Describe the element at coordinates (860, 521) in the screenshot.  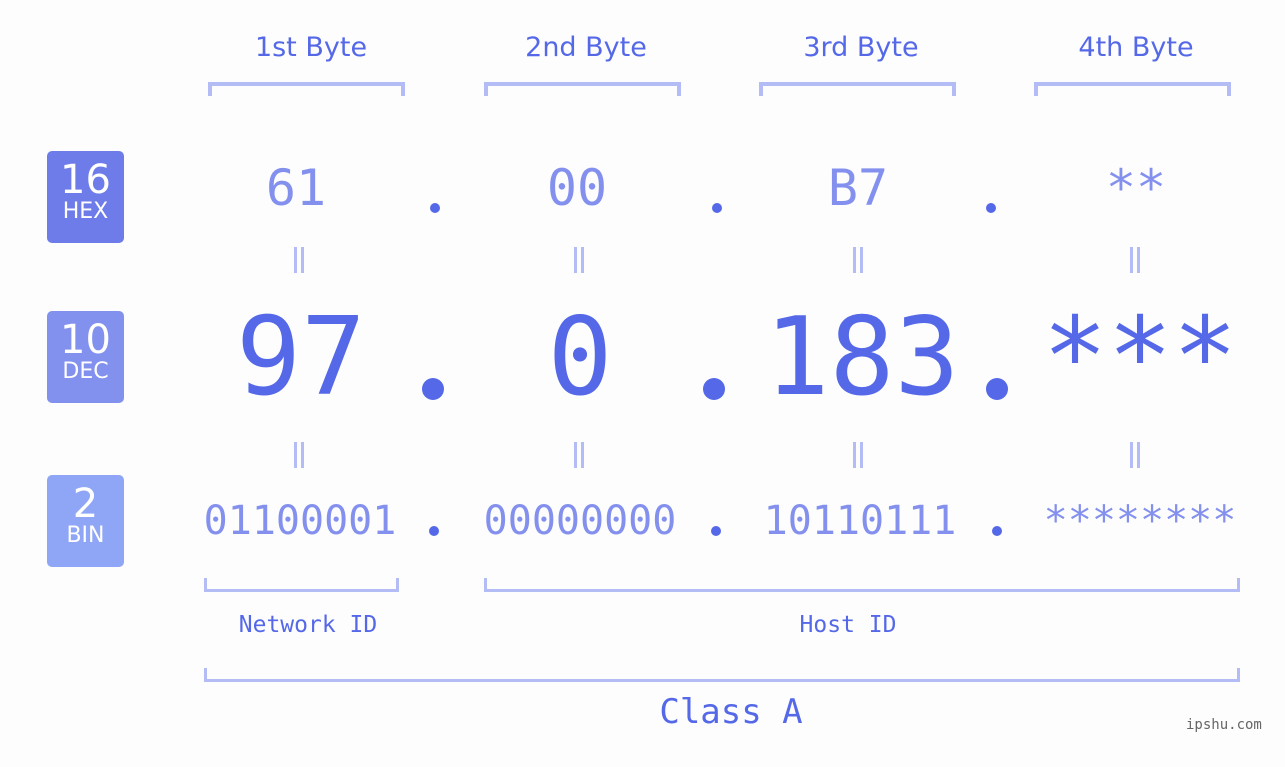
I see `bin-byte-3: 10110111` at that location.